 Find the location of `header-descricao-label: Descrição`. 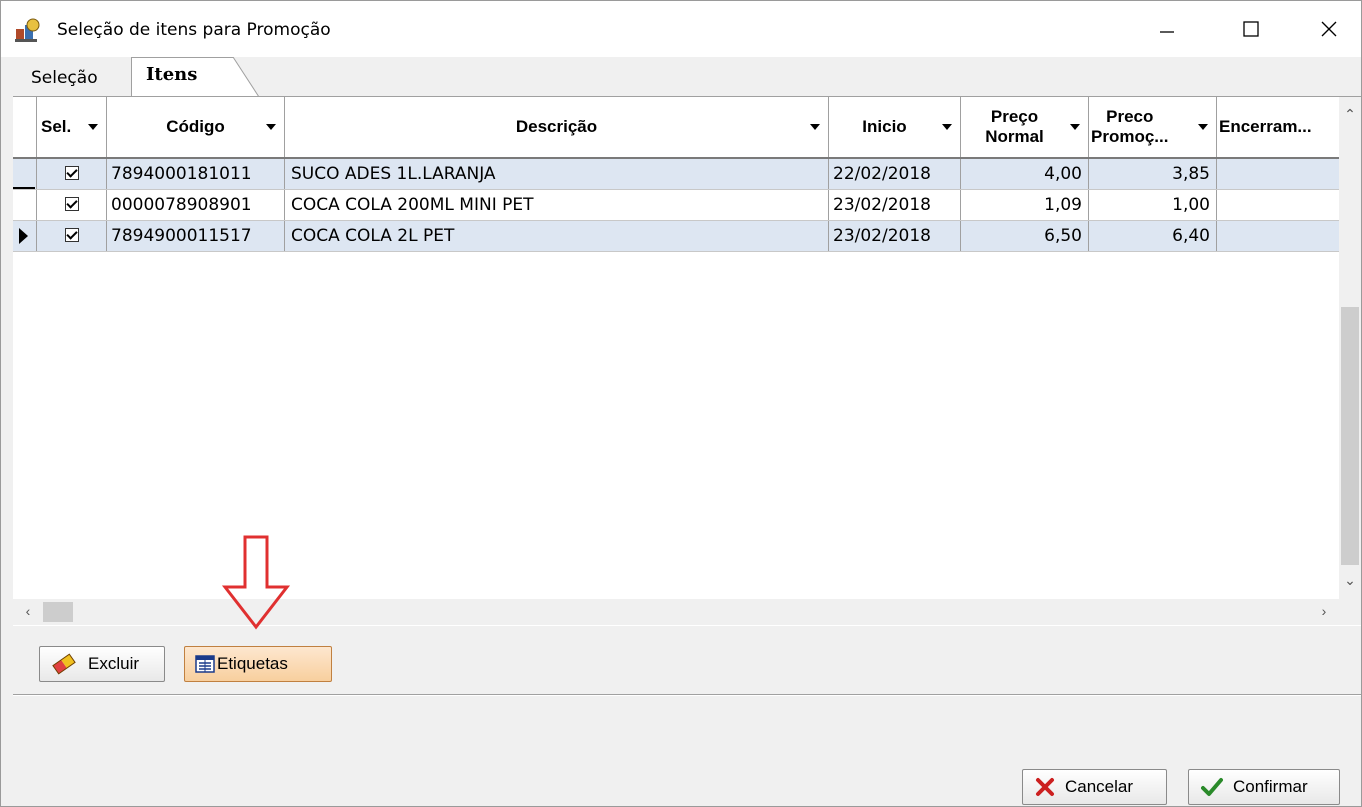

header-descricao-label: Descrição is located at coordinates (556, 126).